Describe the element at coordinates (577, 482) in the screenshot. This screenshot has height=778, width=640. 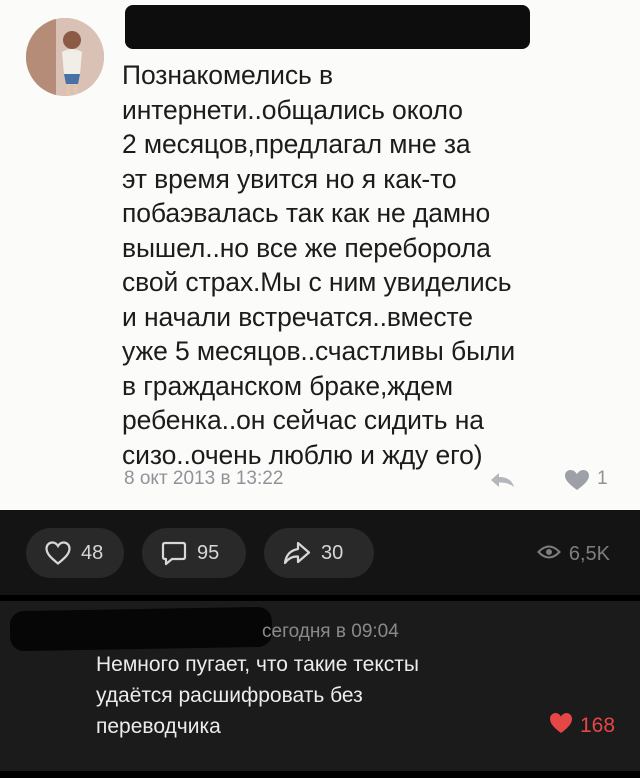
I see `heart-outline-icon` at that location.